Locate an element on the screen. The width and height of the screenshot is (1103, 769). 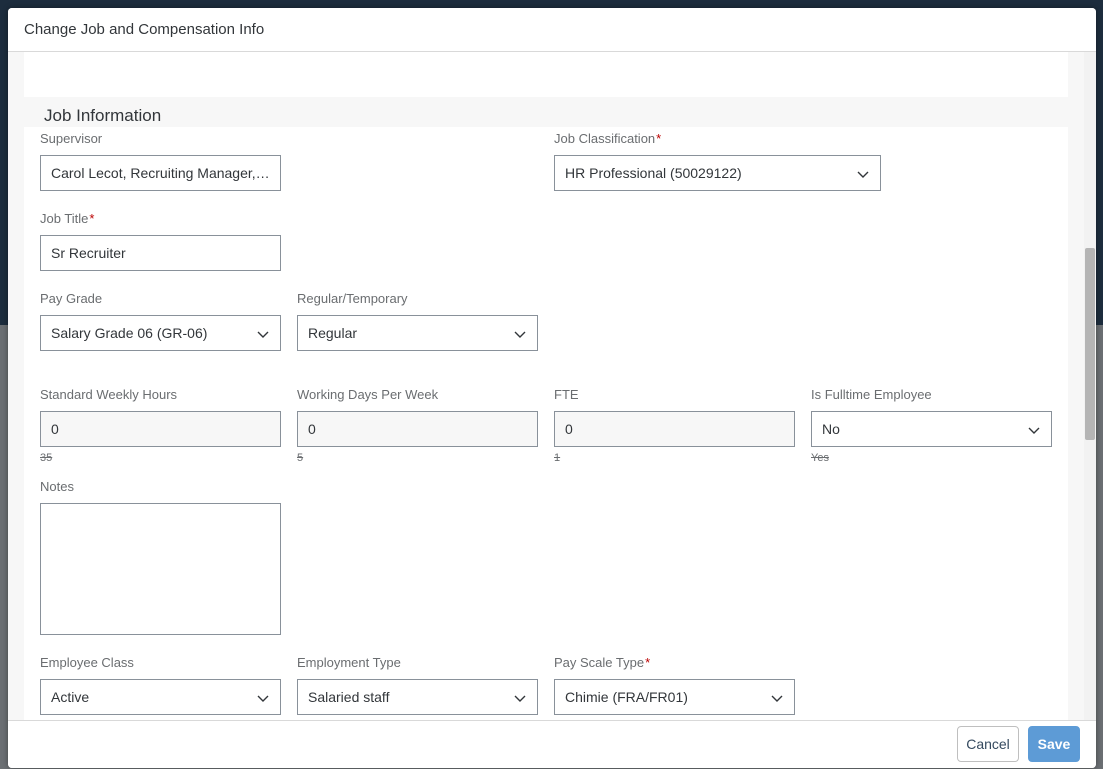
section-title: Job Information is located at coordinates (103, 115).